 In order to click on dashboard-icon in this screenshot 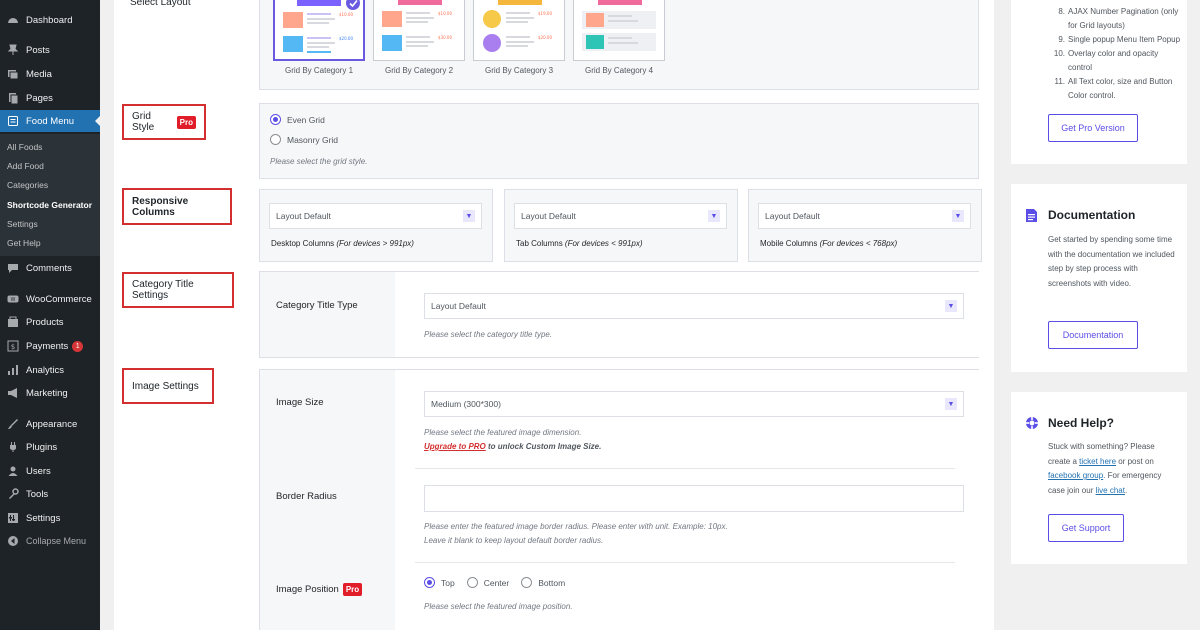, I will do `click(13, 20)`.